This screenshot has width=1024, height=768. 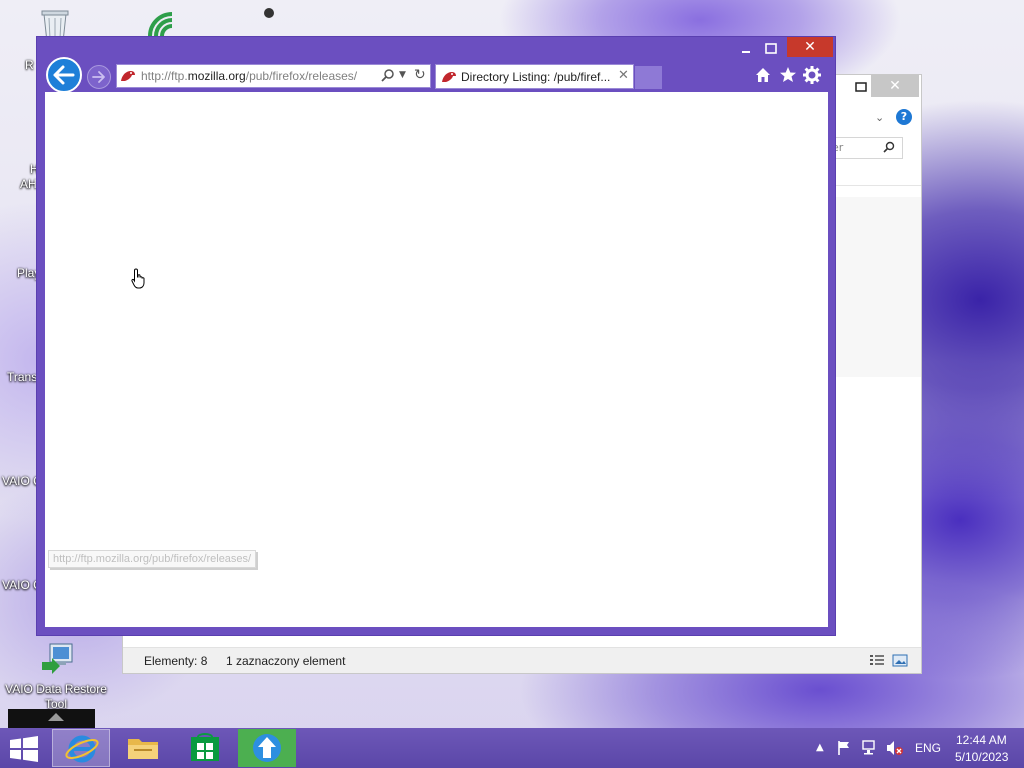 I want to click on taskbar-file-explorer, so click(x=143, y=748).